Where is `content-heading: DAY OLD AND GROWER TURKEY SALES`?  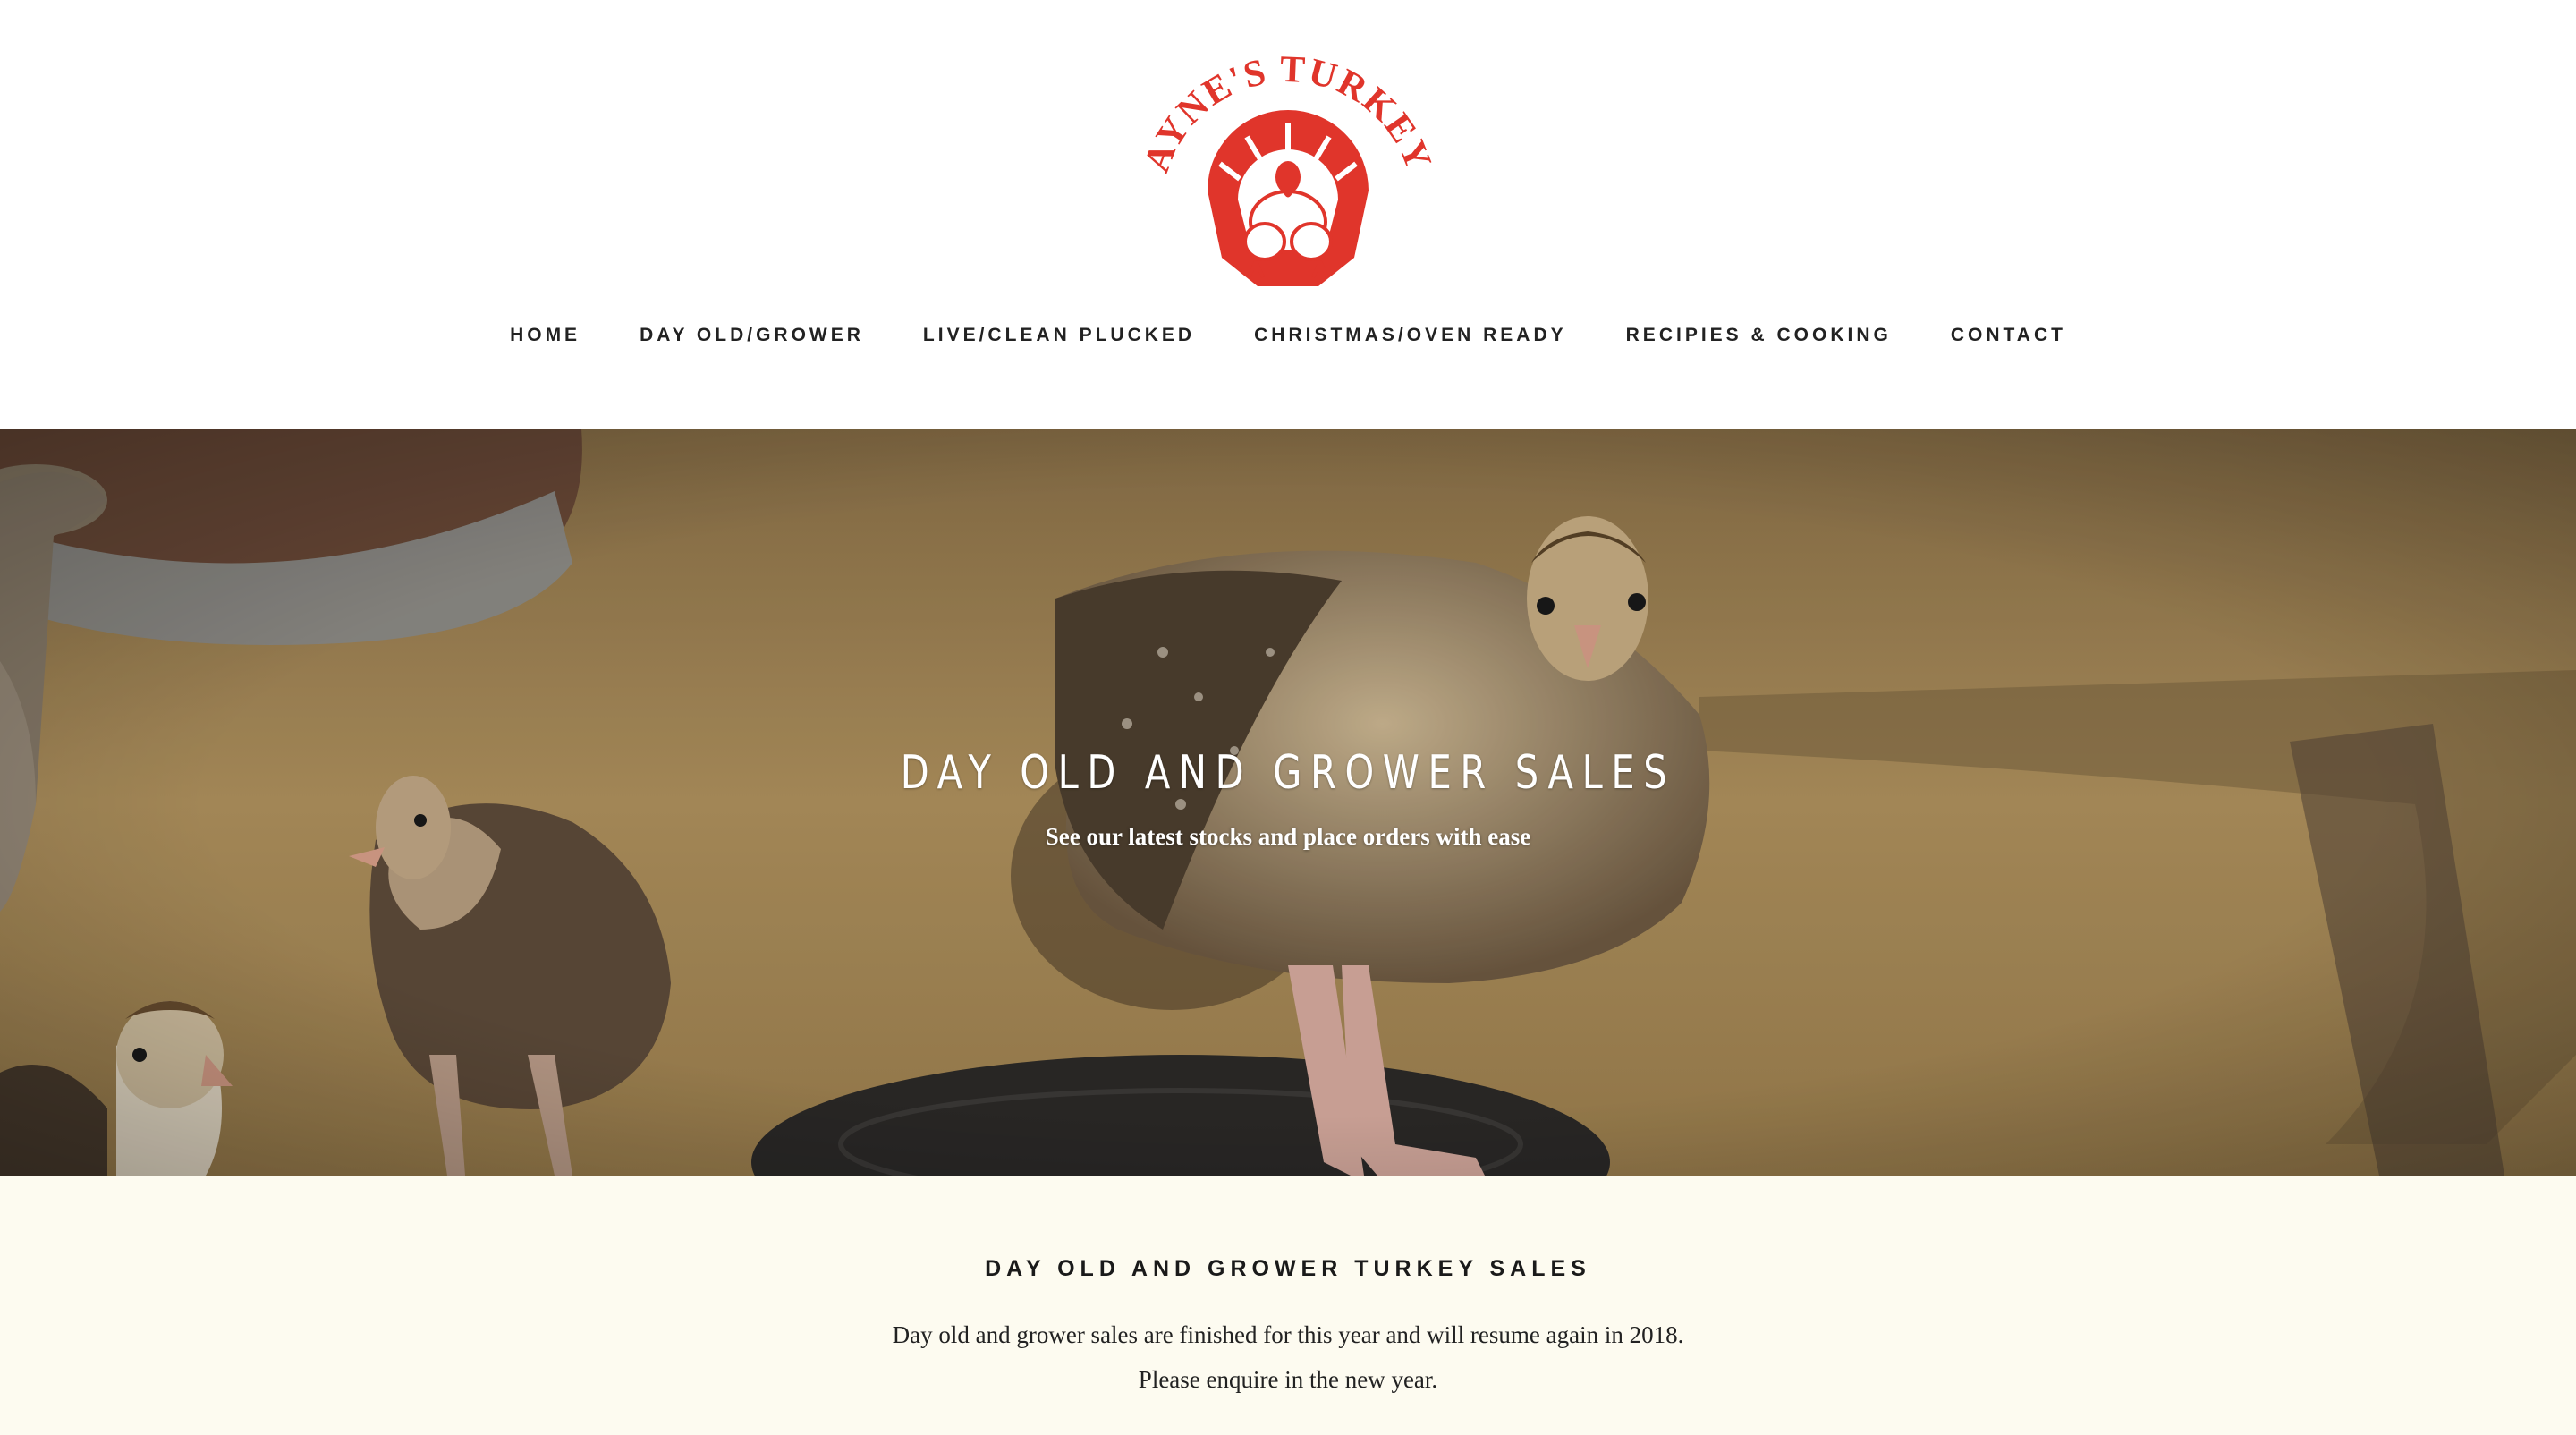
content-heading: DAY OLD AND GROWER TURKEY SALES is located at coordinates (1288, 1268).